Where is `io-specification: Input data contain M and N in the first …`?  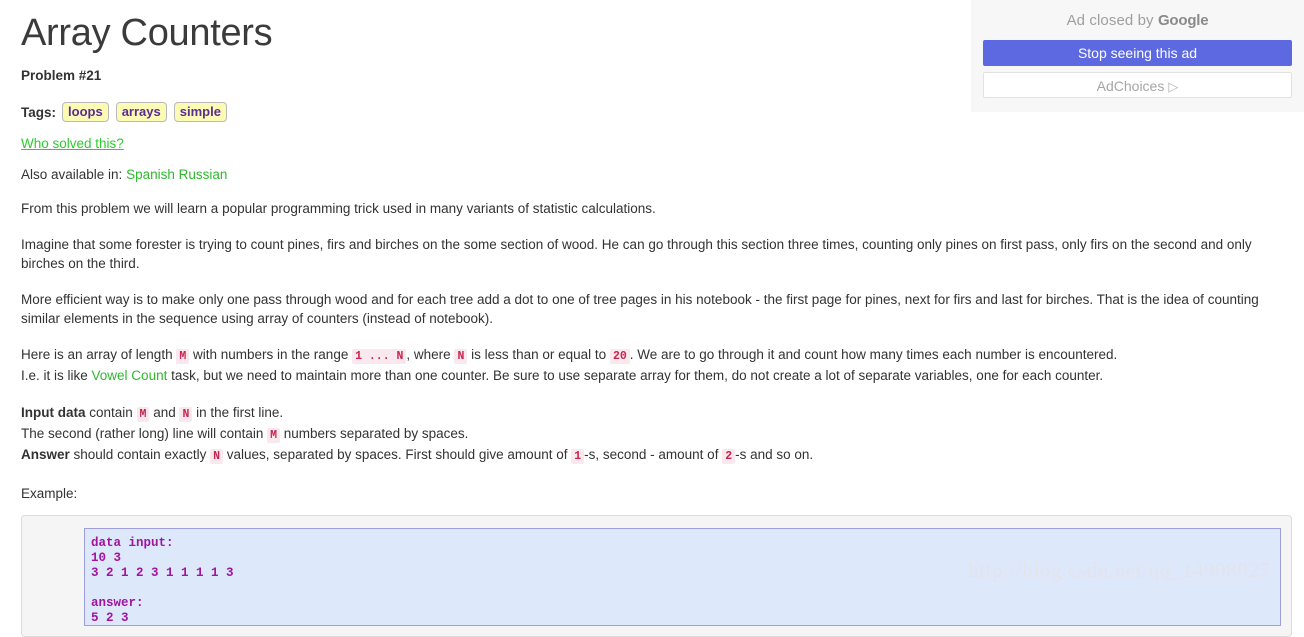 io-specification: Input data contain M and N in the first … is located at coordinates (655, 434).